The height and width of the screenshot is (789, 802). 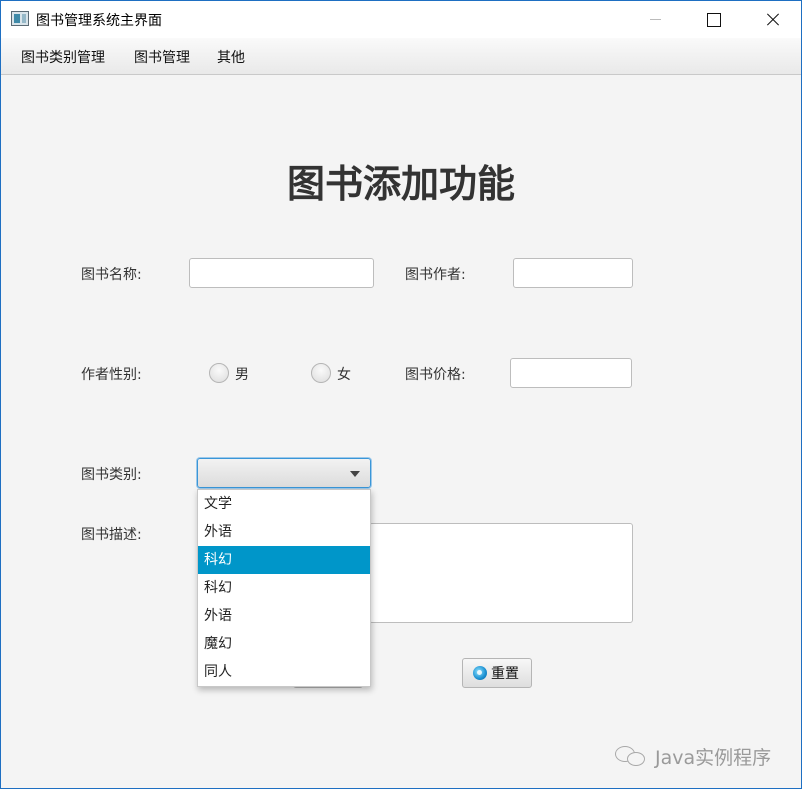 What do you see at coordinates (401, 19) in the screenshot?
I see `title-bar: 图书管理系统主界面` at bounding box center [401, 19].